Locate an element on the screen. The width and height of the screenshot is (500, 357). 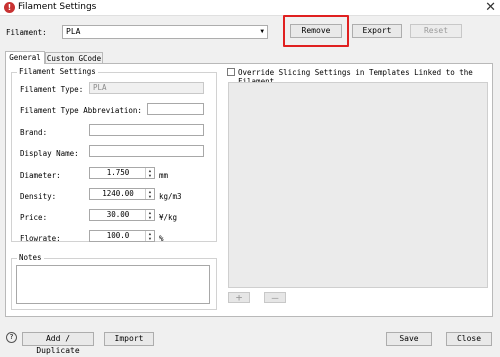
override-checkbox is located at coordinates (231, 72).